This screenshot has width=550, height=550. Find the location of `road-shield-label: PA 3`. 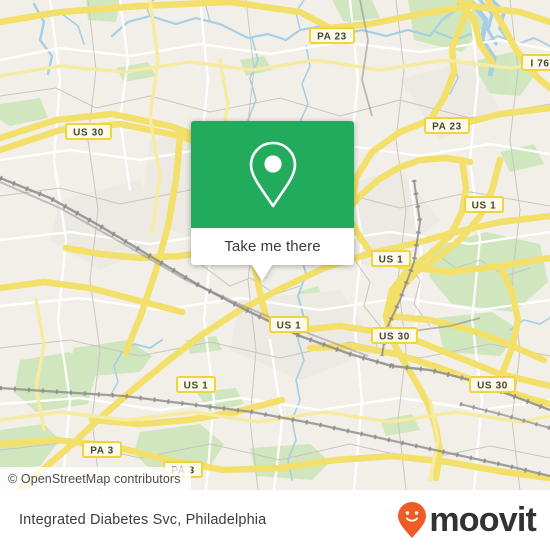

road-shield-label: PA 3 is located at coordinates (102, 451).